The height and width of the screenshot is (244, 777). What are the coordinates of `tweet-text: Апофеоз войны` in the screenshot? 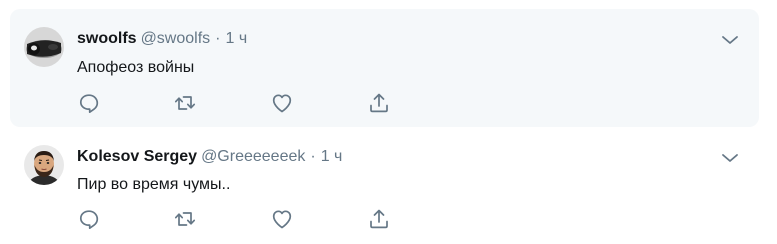 It's located at (136, 67).